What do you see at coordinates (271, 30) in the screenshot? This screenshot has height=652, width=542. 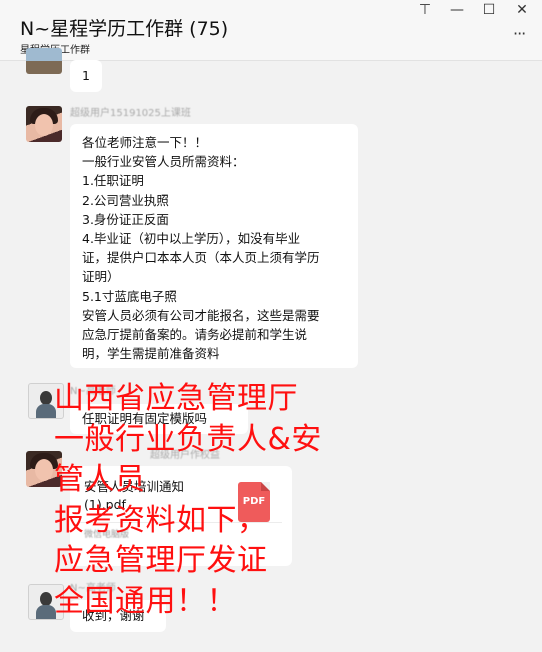 I see `title-bar: N~星程学历工作群 (75) 星程学历工作群 ⊤ — ☐ ✕ ···` at bounding box center [271, 30].